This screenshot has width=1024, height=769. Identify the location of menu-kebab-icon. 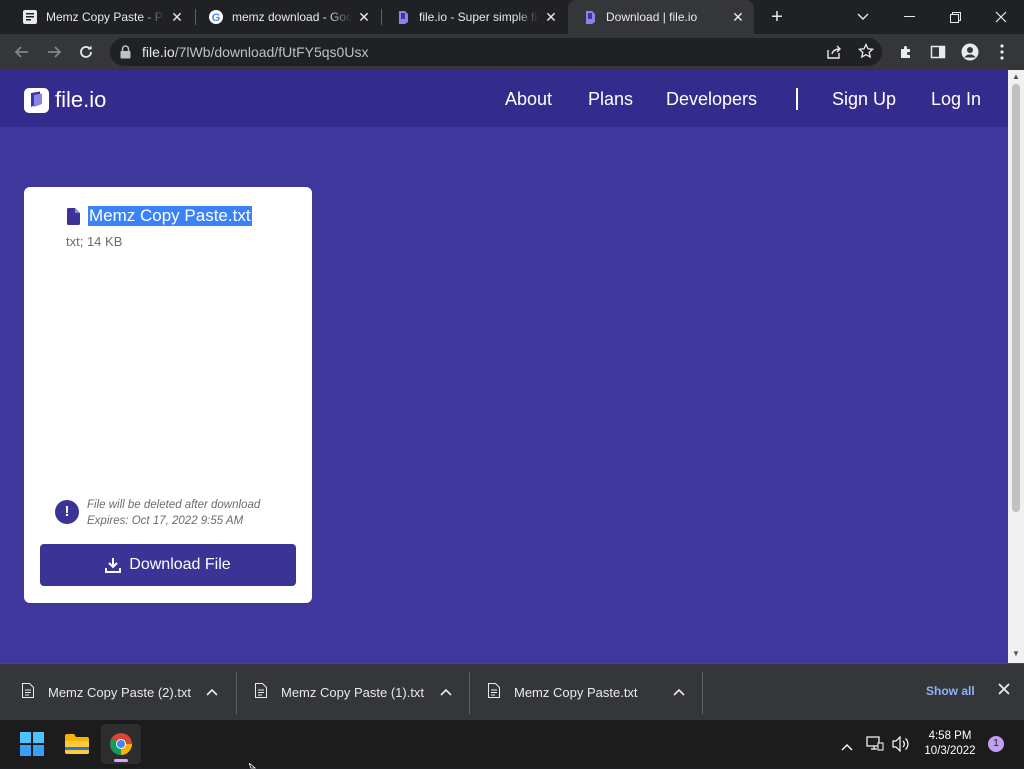
(1002, 52).